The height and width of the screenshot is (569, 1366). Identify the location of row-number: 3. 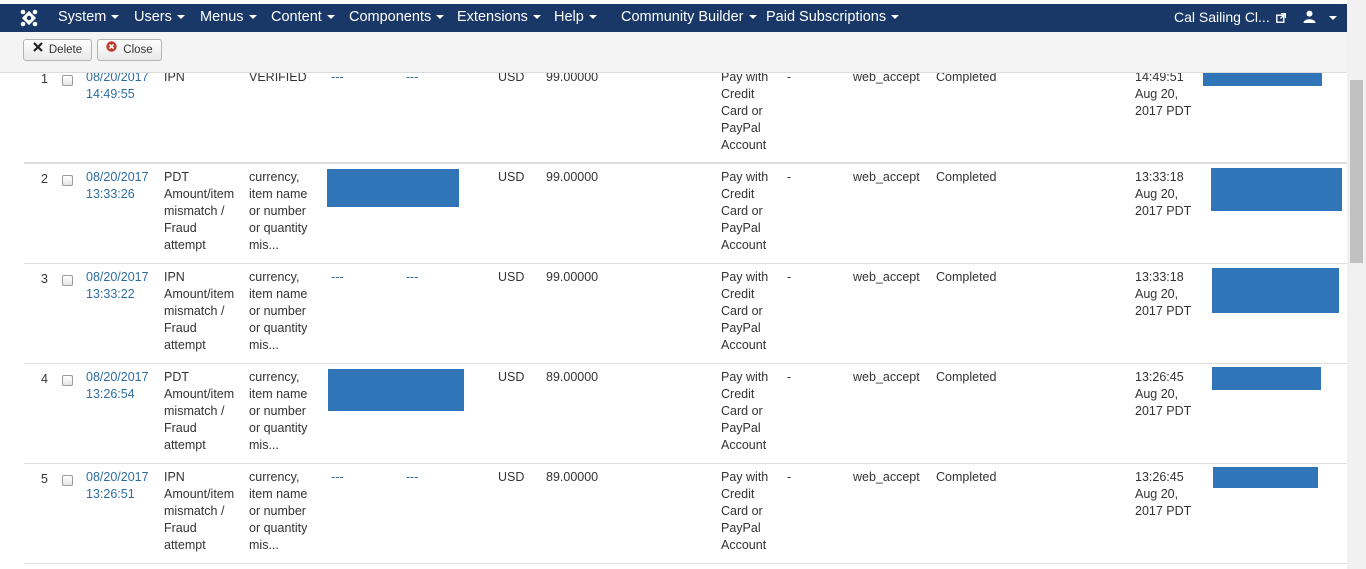
(44, 279).